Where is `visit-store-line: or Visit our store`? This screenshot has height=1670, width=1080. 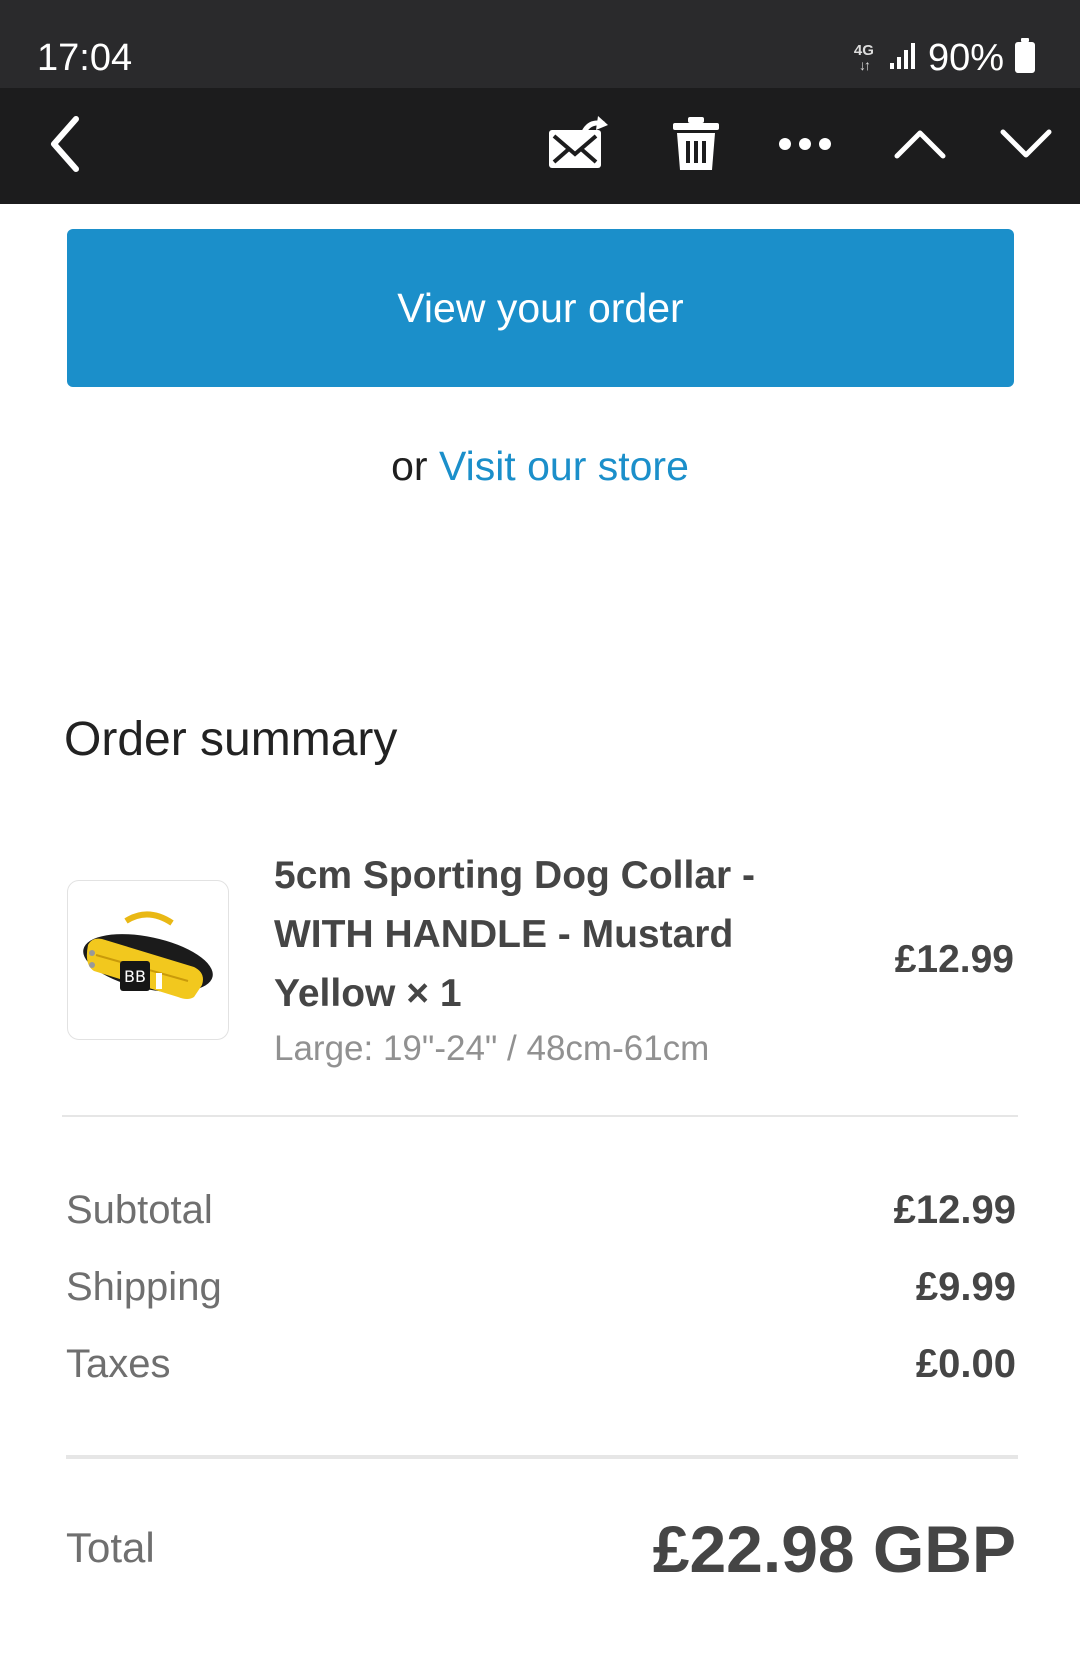 visit-store-line: or Visit our store is located at coordinates (540, 466).